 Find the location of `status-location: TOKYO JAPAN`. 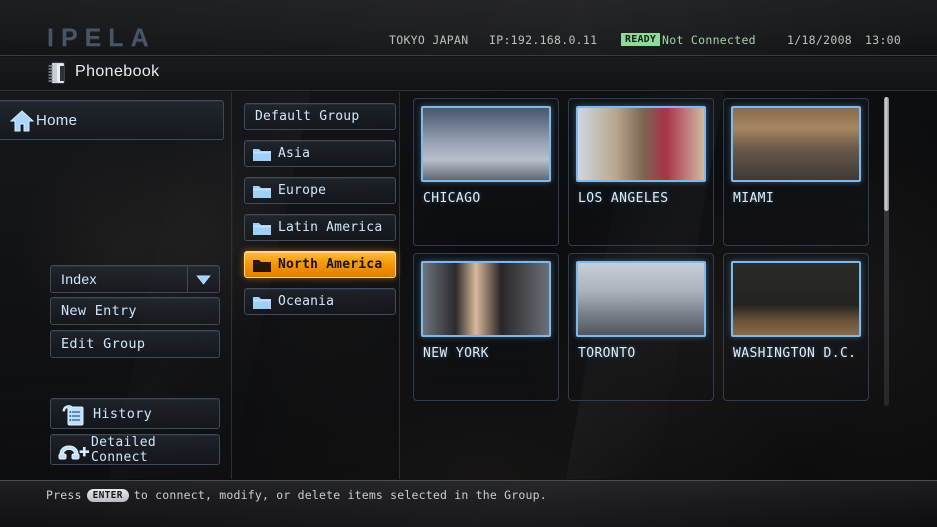

status-location: TOKYO JAPAN is located at coordinates (429, 40).